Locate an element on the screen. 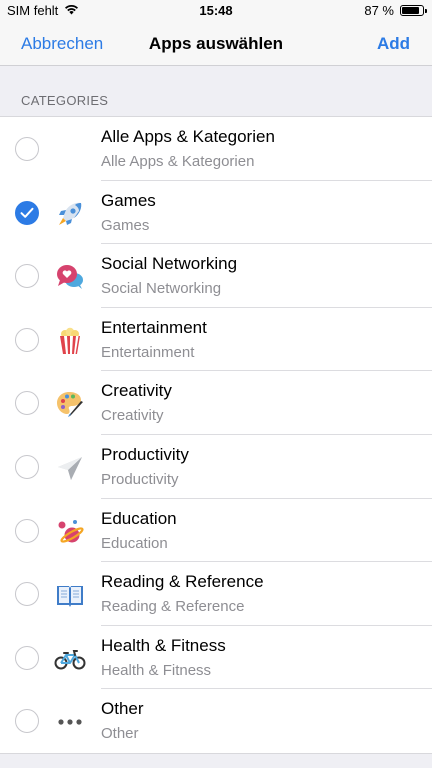  page-title: Apps auswählen is located at coordinates (216, 43).